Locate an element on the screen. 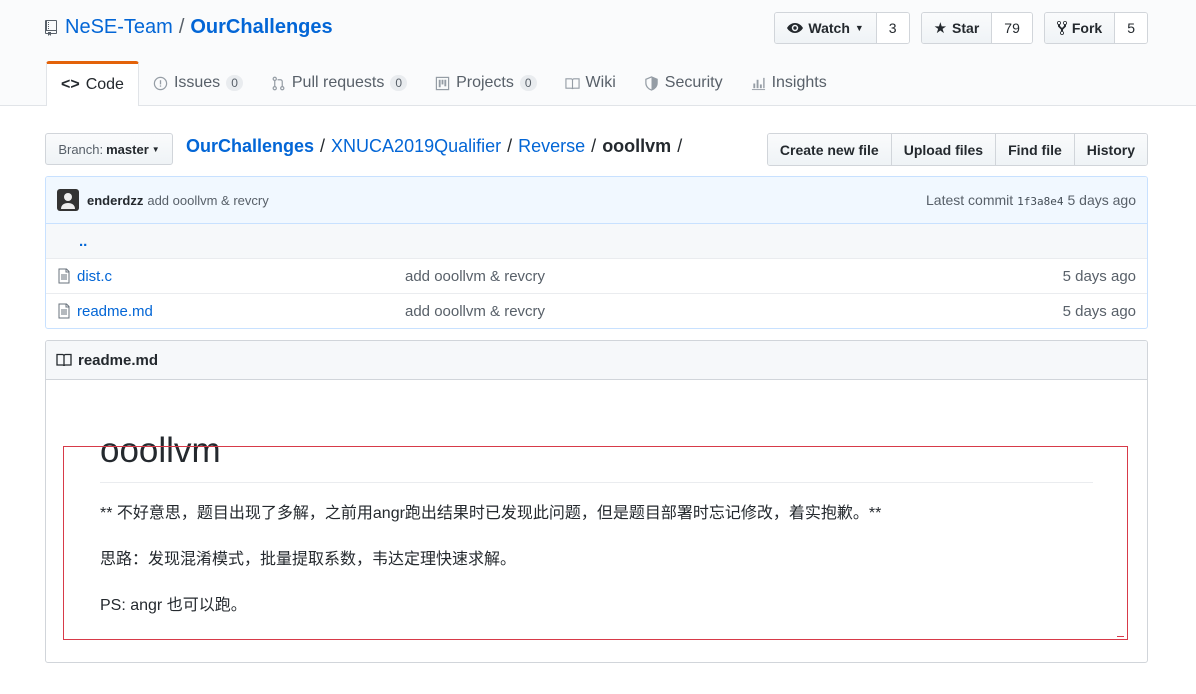 The image size is (1196, 694). tab-label: Pull requests is located at coordinates (338, 82).